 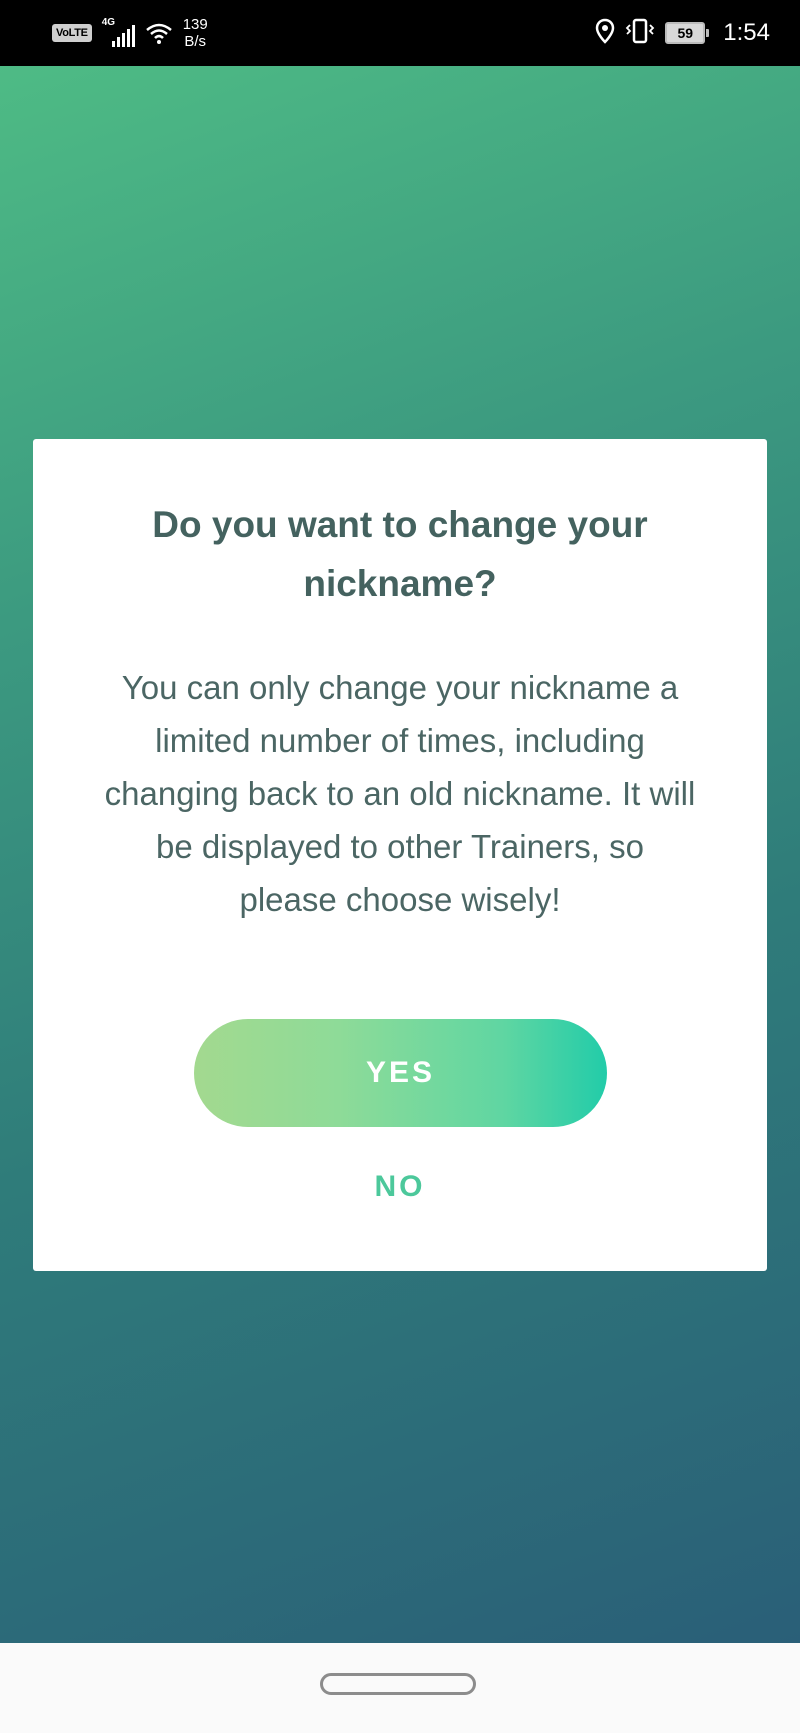 What do you see at coordinates (605, 33) in the screenshot?
I see `location-icon` at bounding box center [605, 33].